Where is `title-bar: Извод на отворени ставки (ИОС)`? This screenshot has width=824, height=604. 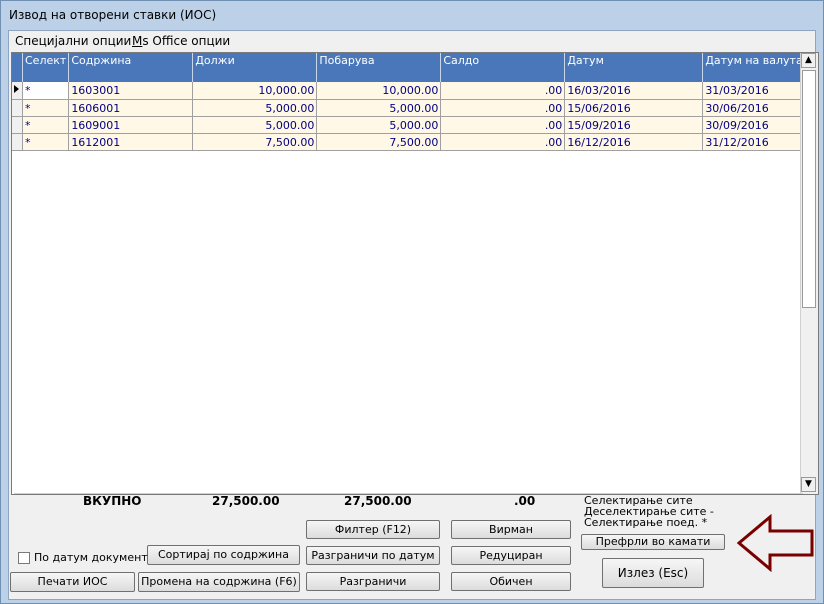 title-bar: Извод на отворени ставки (ИОС) is located at coordinates (412, 15).